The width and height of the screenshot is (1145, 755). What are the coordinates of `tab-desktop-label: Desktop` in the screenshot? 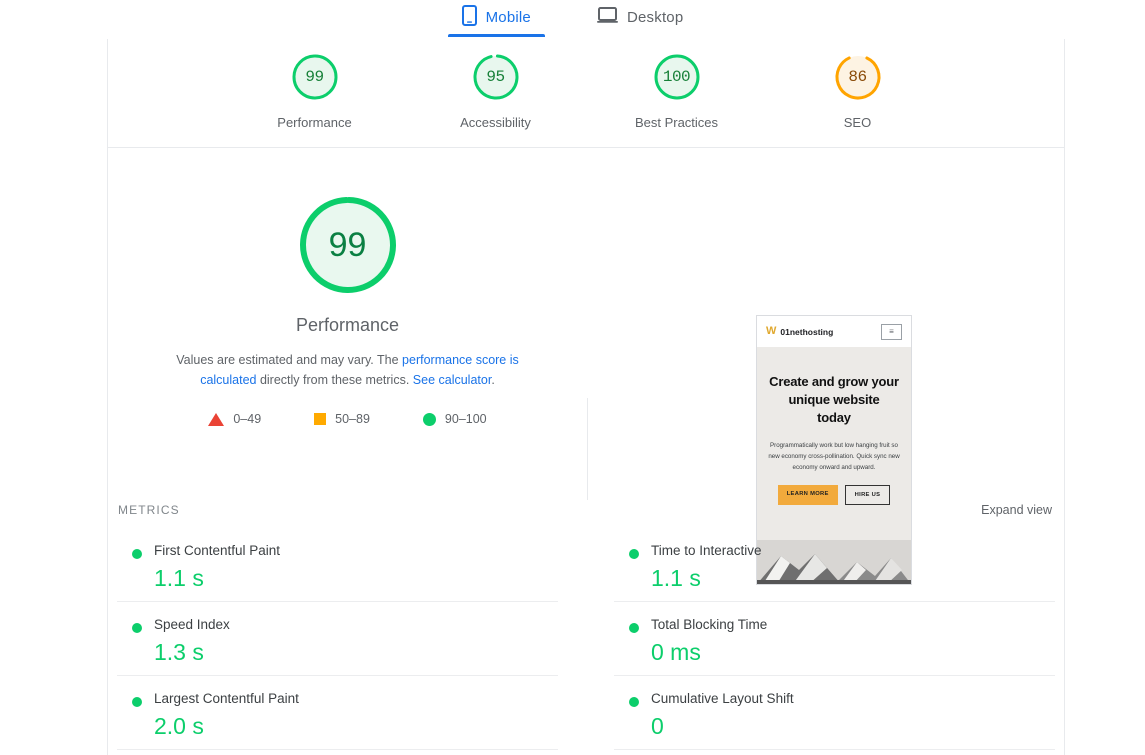 It's located at (655, 17).